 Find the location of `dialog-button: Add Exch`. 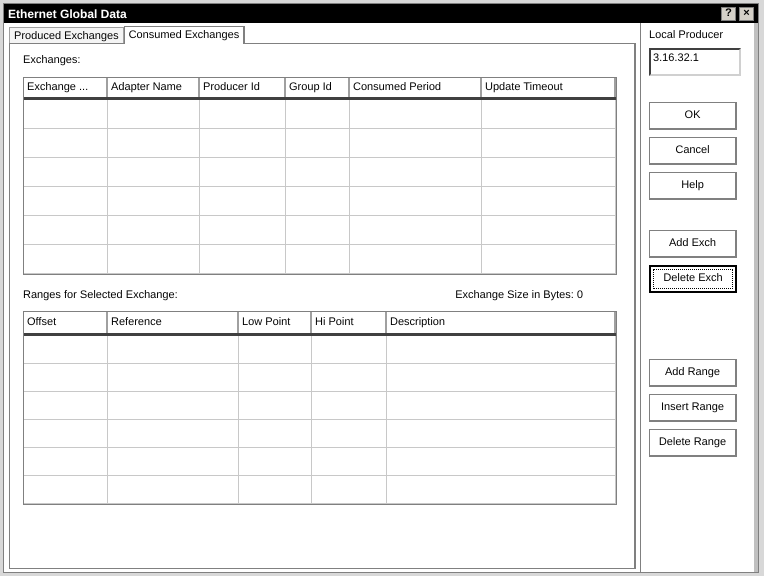

dialog-button: Add Exch is located at coordinates (693, 244).